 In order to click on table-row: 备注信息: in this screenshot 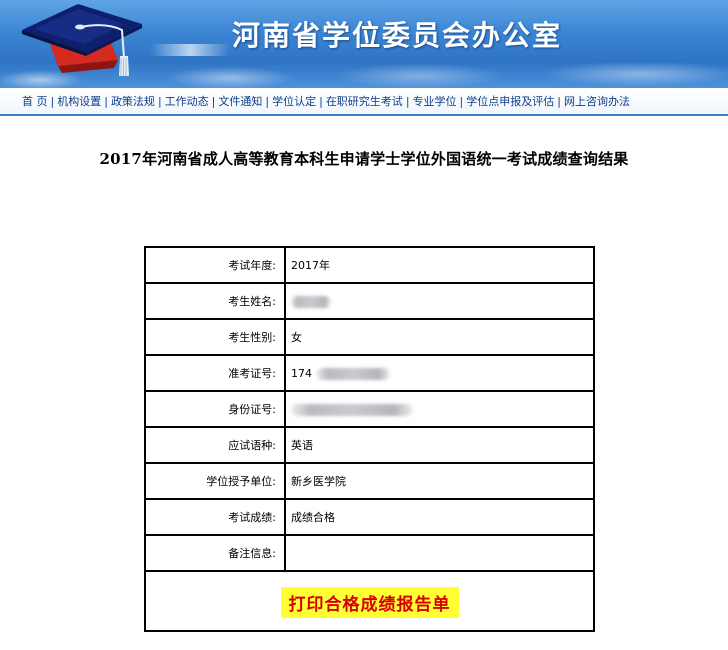, I will do `click(369, 553)`.